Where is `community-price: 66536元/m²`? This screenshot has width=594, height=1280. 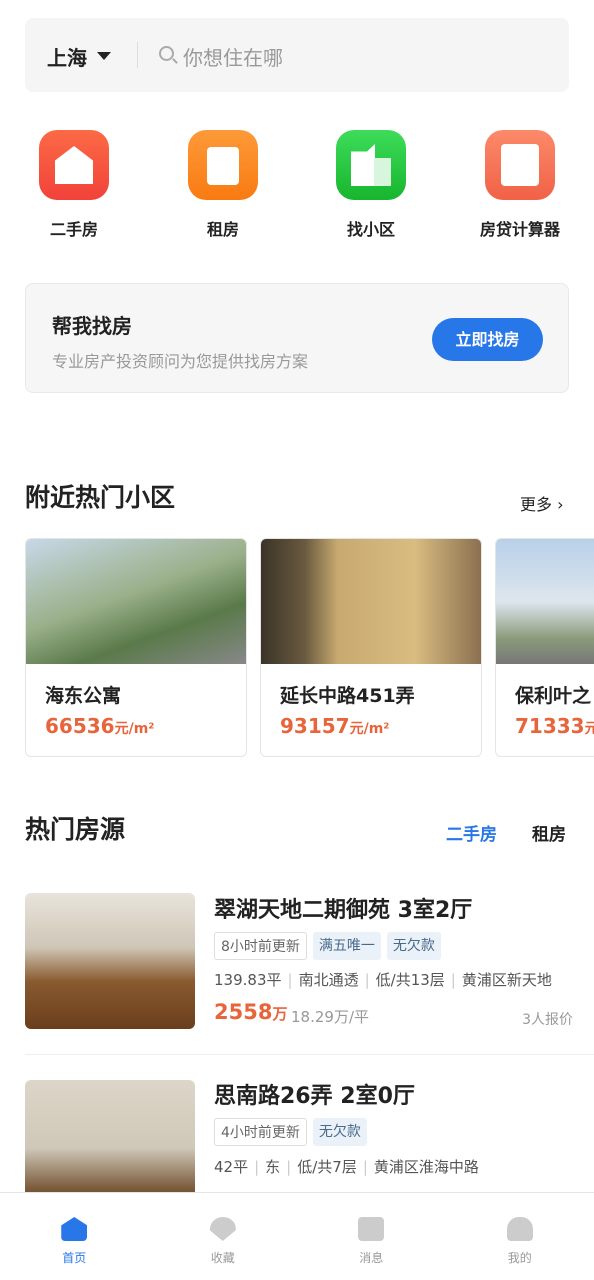
community-price: 66536元/m² is located at coordinates (99, 726).